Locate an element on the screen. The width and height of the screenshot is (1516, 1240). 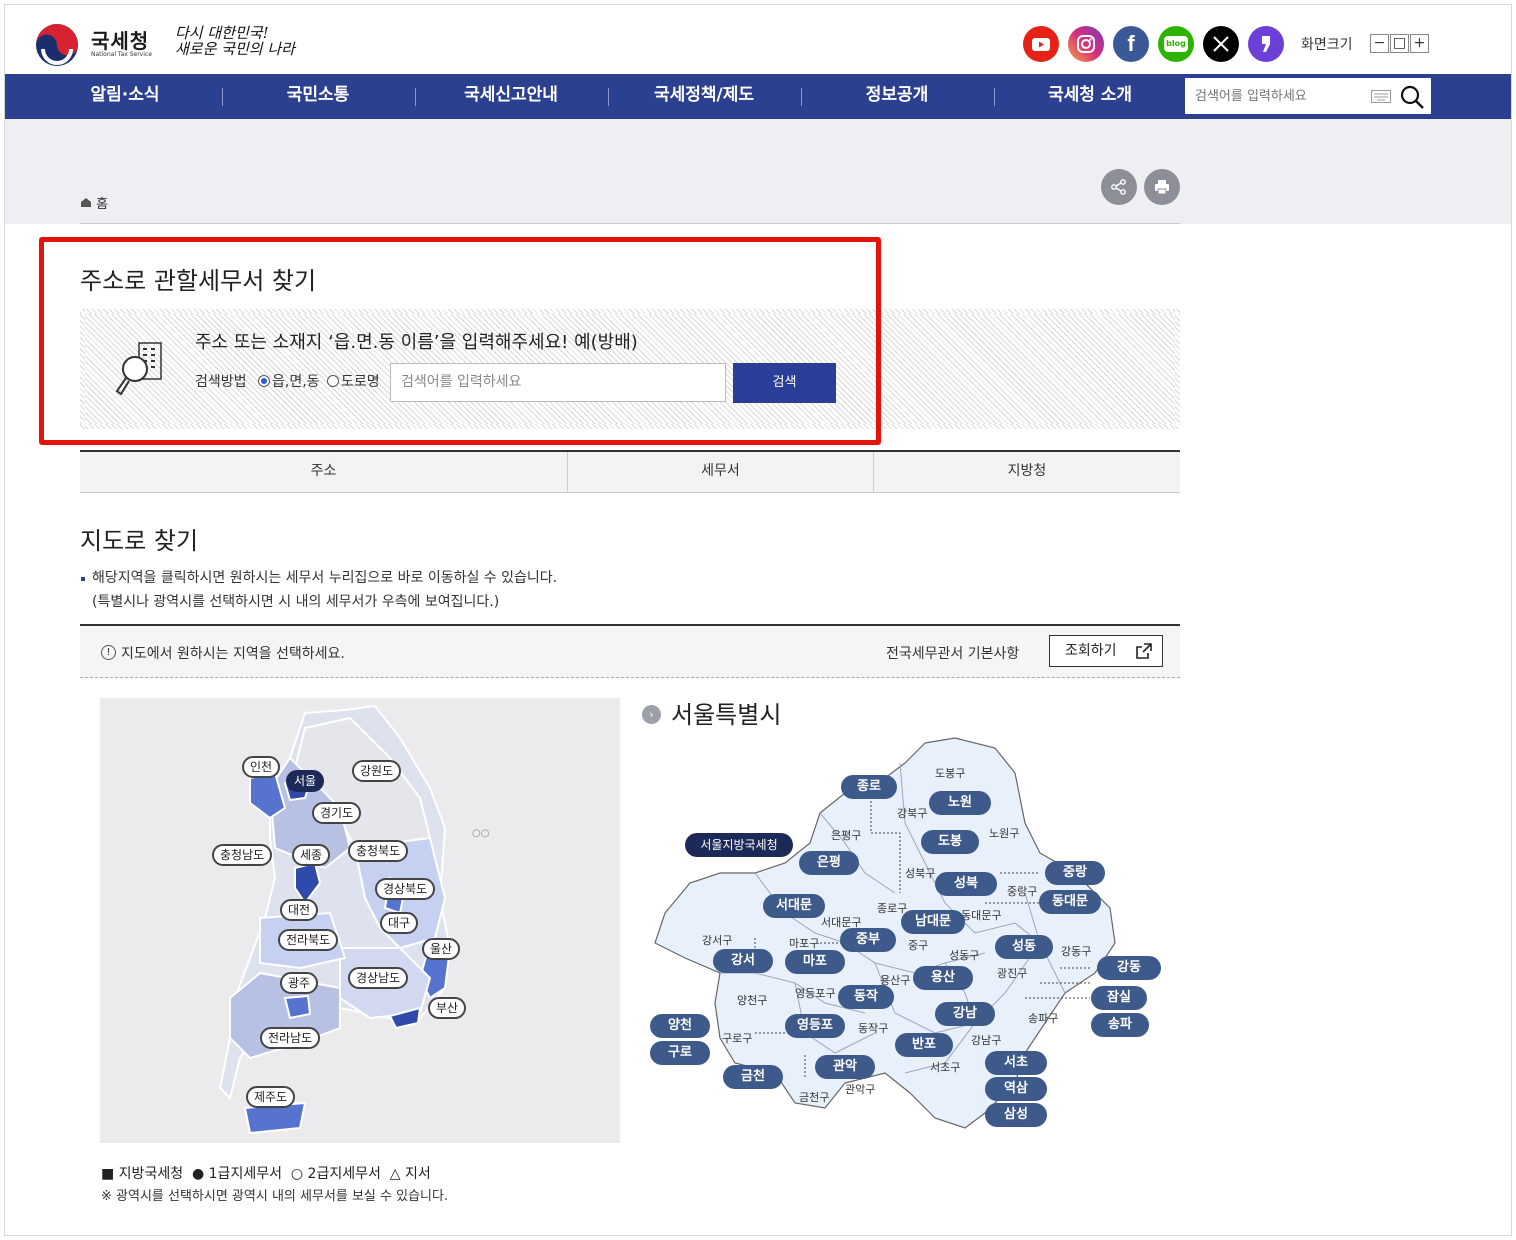
share-button is located at coordinates (1119, 187).